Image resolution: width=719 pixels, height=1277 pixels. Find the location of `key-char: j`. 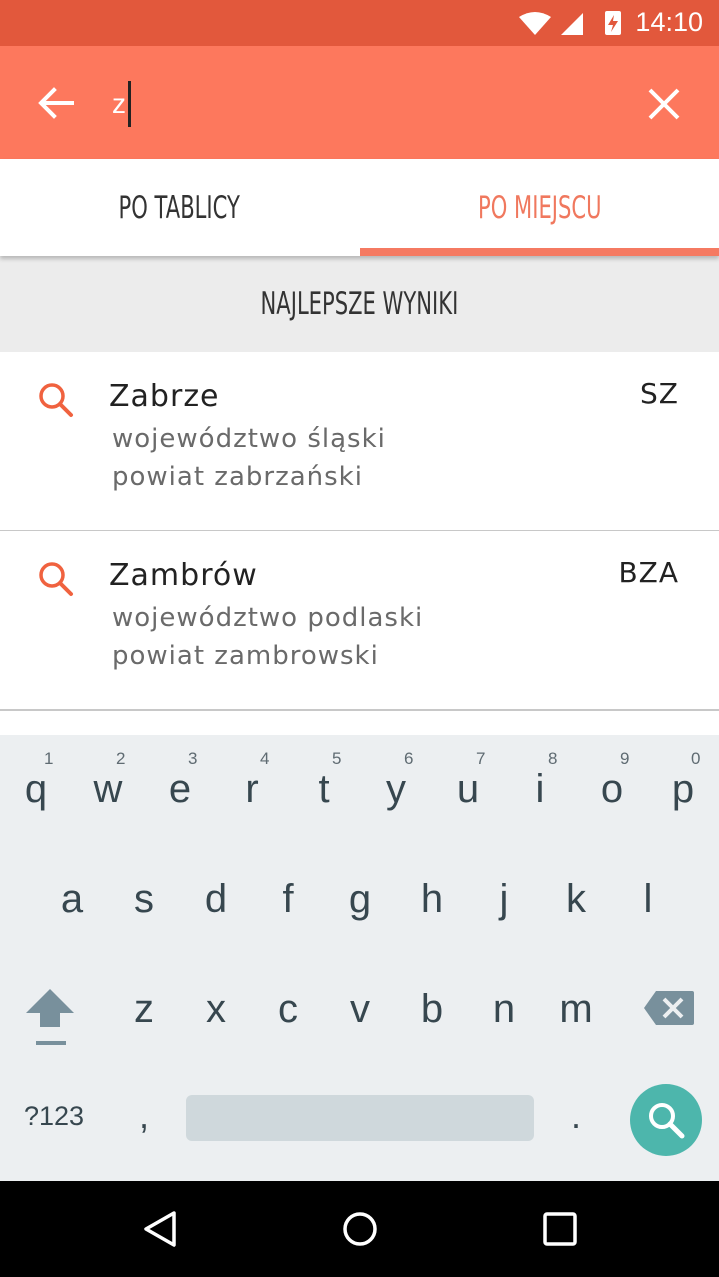

key-char: j is located at coordinates (504, 899).